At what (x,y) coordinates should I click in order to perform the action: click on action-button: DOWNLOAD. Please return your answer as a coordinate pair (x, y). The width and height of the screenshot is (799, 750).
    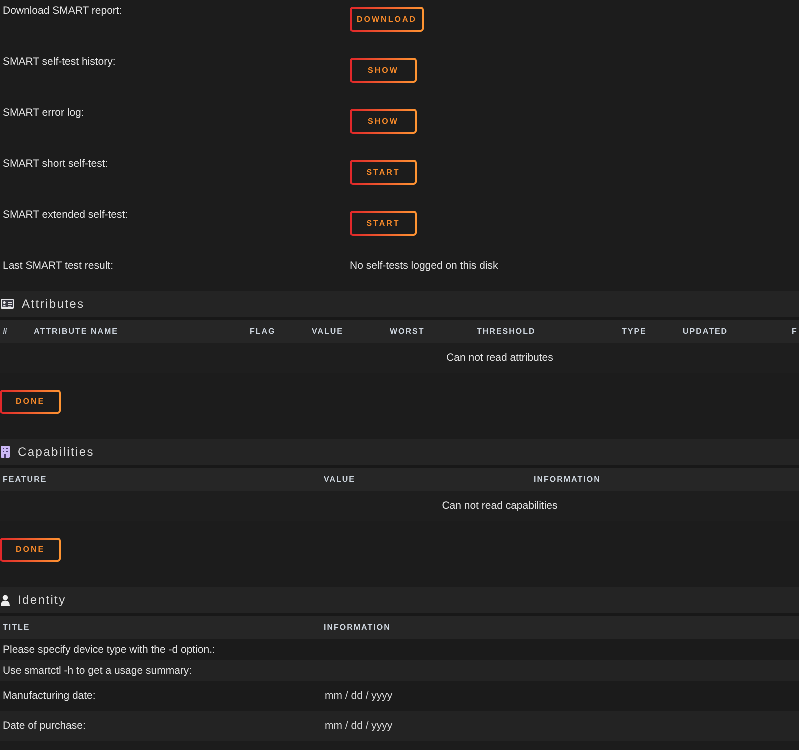
    Looking at the image, I should click on (387, 19).